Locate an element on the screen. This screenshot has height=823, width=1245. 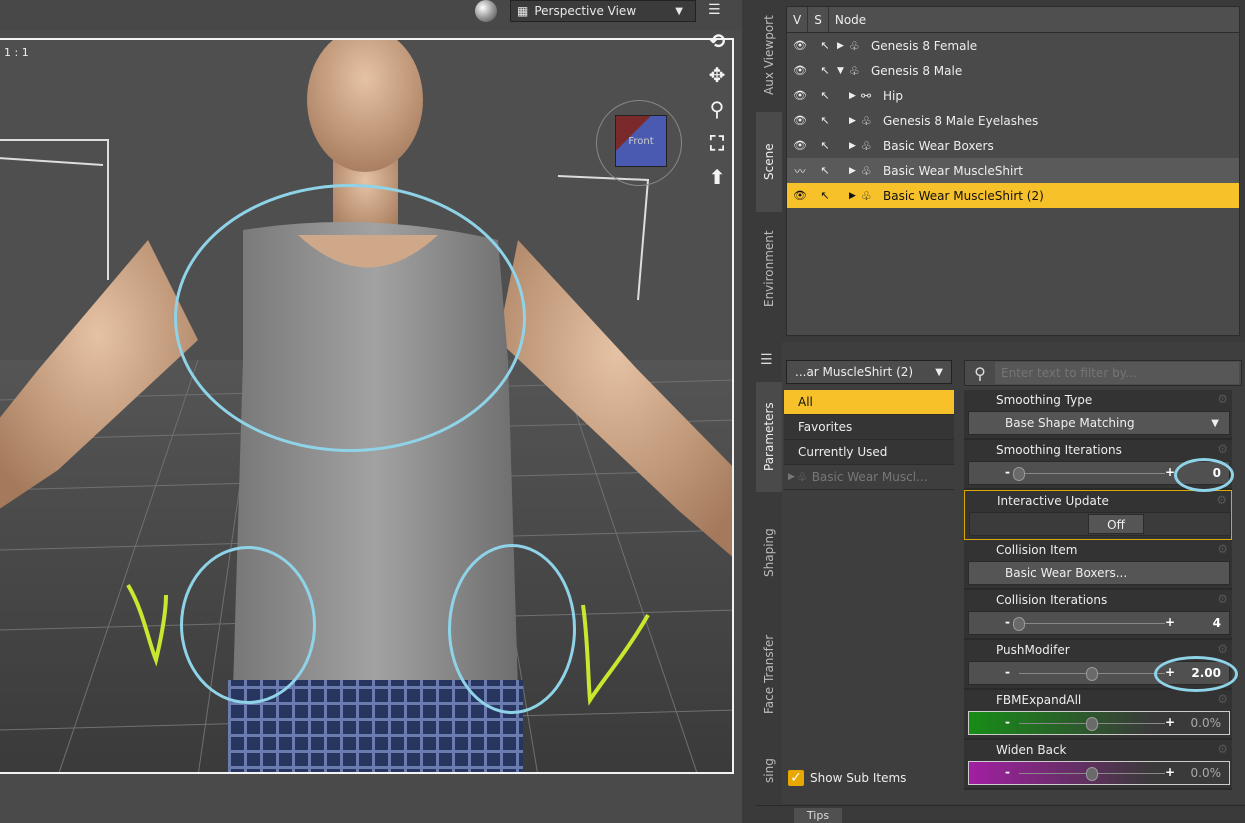
tab-face-transfer: Face Transfer is located at coordinates (769, 674).